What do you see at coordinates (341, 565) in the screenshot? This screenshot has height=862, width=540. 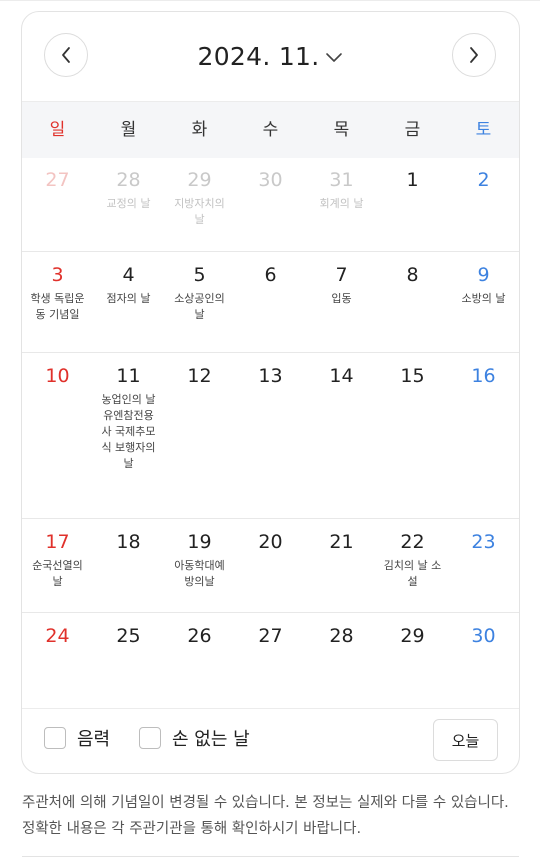 I see `day-cell: 21` at bounding box center [341, 565].